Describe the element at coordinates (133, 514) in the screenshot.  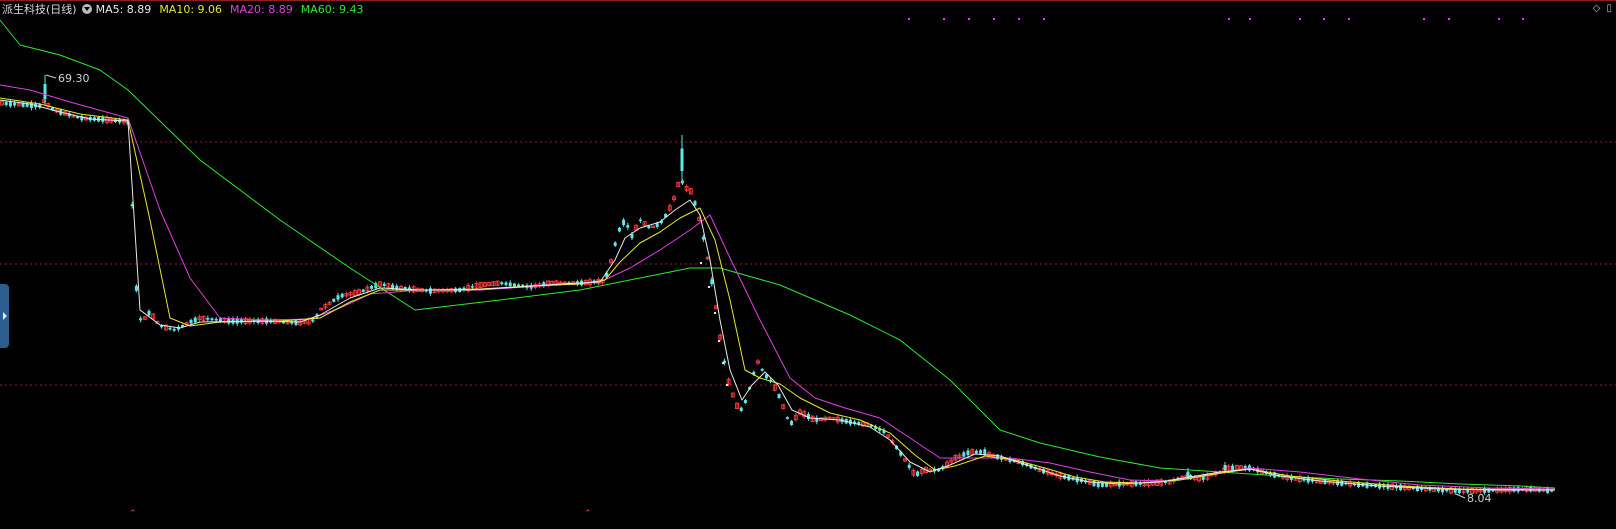
I see `bottom-marker-0: ⌃` at that location.